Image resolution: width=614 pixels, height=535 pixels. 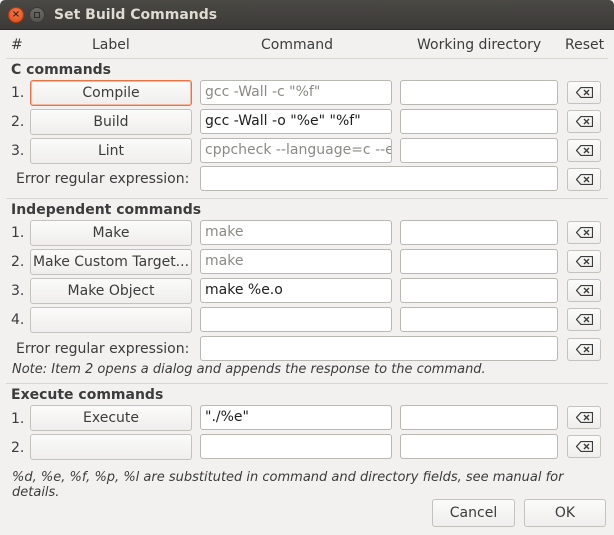 What do you see at coordinates (297, 45) in the screenshot?
I see `header-command: Command` at bounding box center [297, 45].